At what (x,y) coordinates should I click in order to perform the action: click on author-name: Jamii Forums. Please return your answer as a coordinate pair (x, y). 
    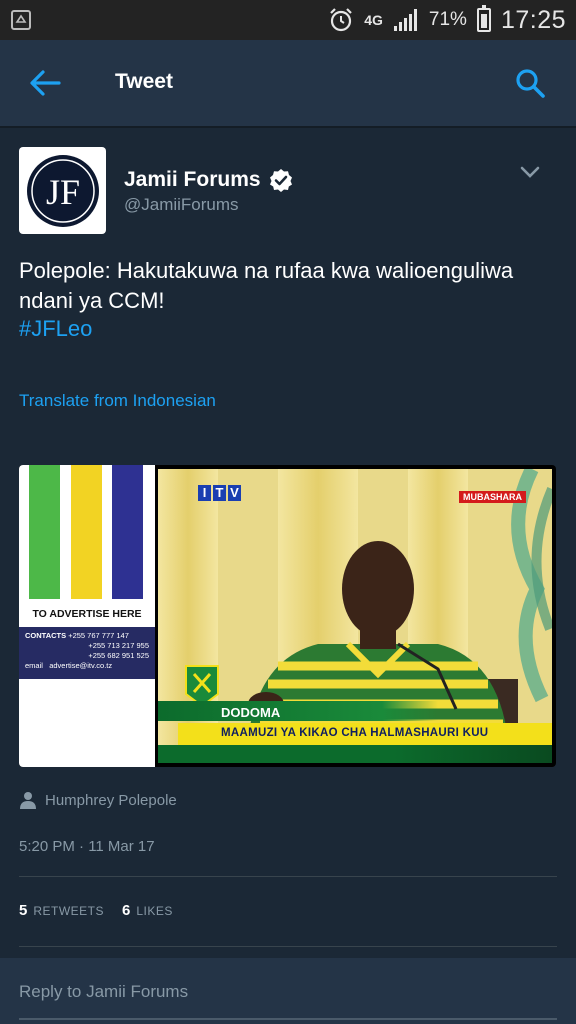
    Looking at the image, I should click on (208, 180).